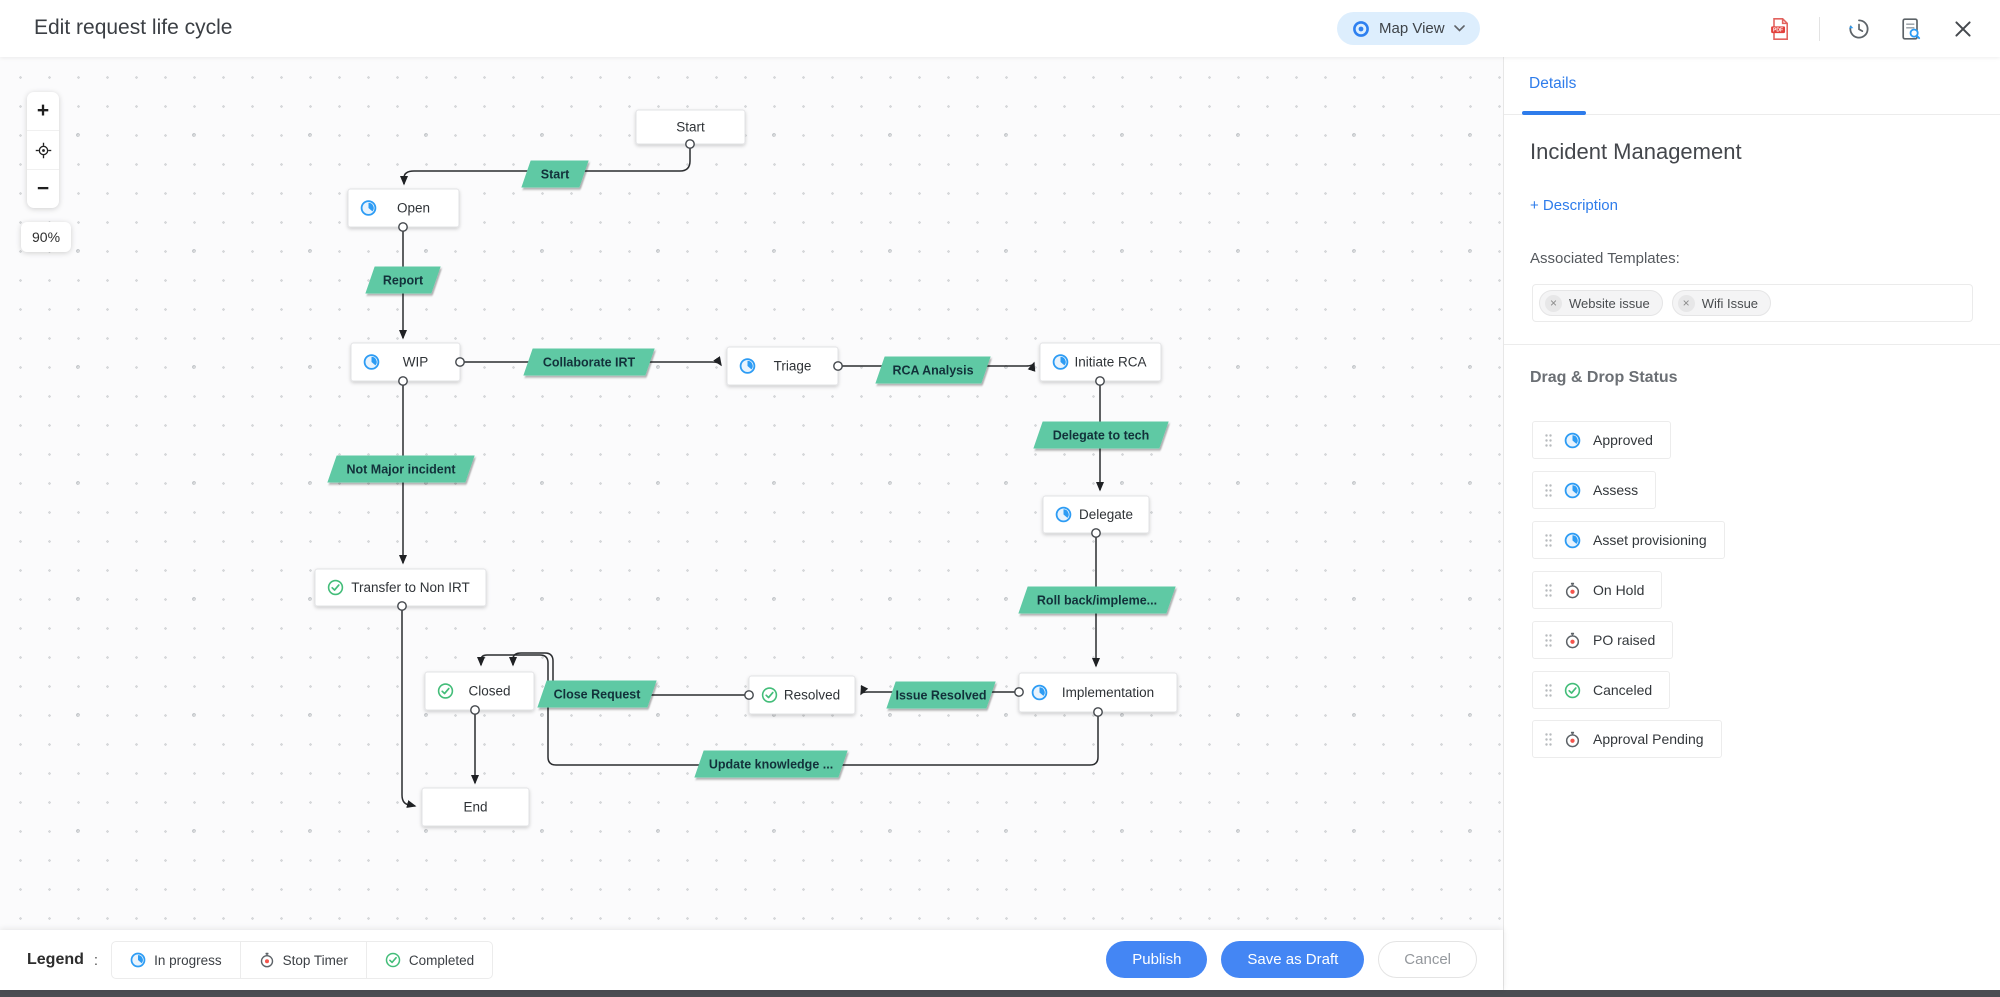 The height and width of the screenshot is (997, 2000). What do you see at coordinates (55, 959) in the screenshot?
I see `legend-label: Legend` at bounding box center [55, 959].